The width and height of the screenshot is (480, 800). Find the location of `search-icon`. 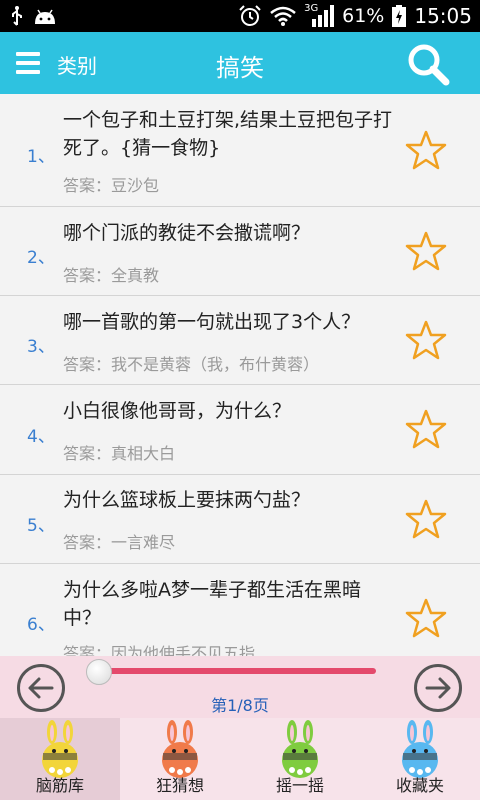

search-icon is located at coordinates (428, 64).